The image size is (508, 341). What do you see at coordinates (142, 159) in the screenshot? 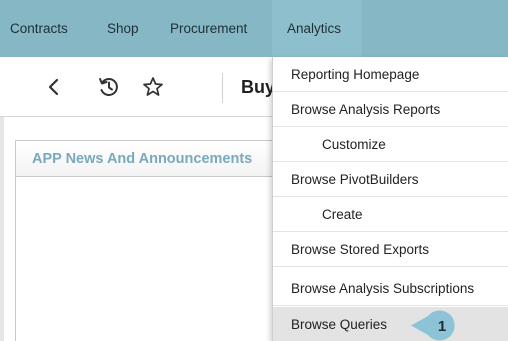
I see `news-panel-title: APP News And Announcements` at bounding box center [142, 159].